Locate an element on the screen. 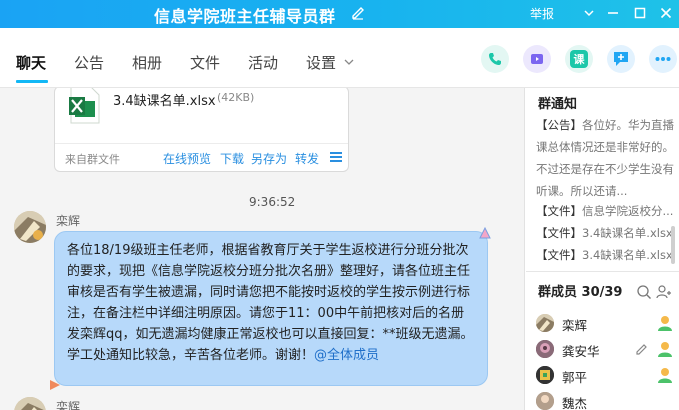 The image size is (679, 410). tab-bar: 聊天 公告 相册 文件 活动 设置 课 is located at coordinates (339, 58).